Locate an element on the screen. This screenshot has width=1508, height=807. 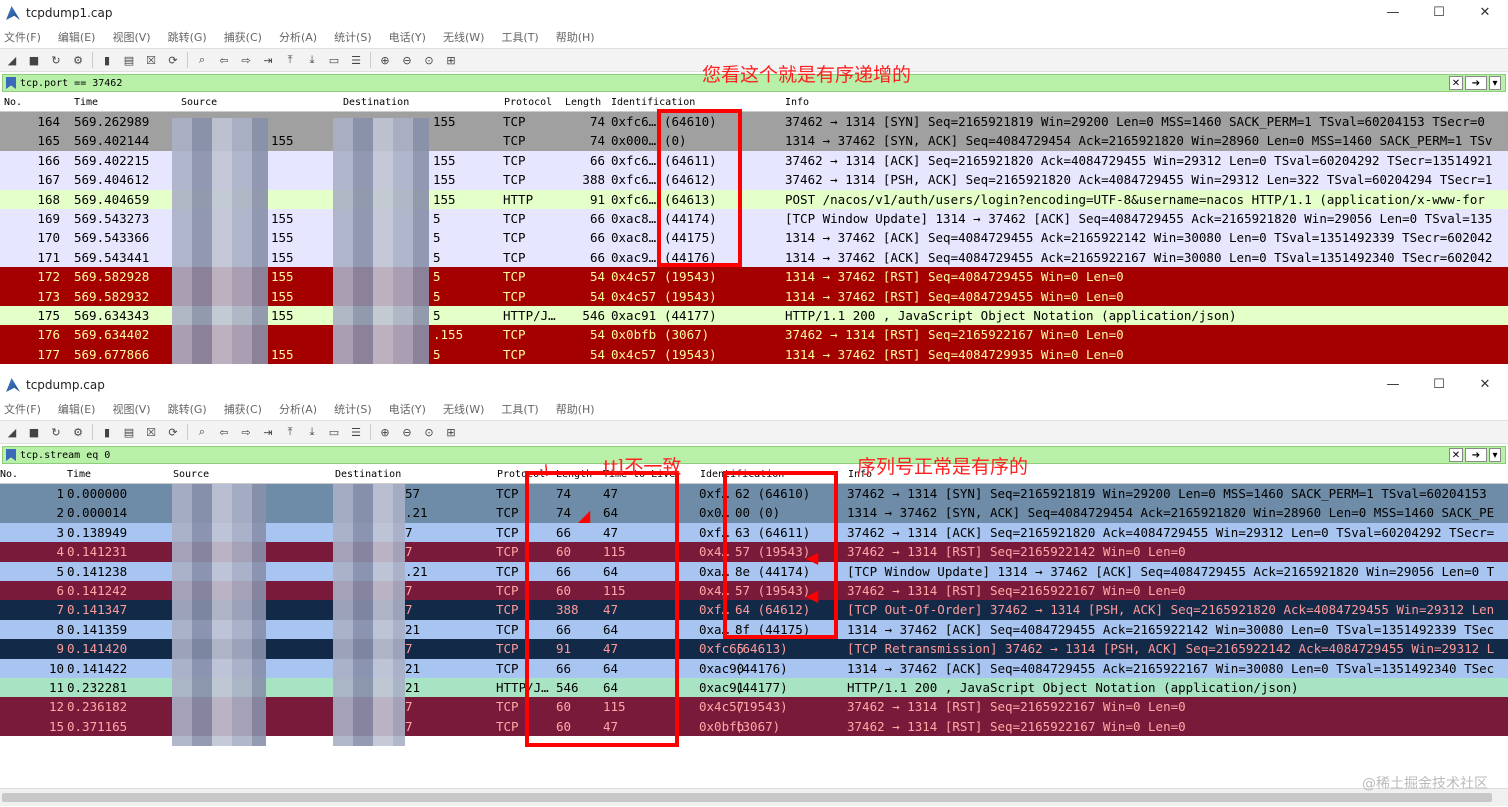
display-filter-bar: tcp.stream eq 0 ✕ ➔ ▾ is located at coordinates (754, 455).